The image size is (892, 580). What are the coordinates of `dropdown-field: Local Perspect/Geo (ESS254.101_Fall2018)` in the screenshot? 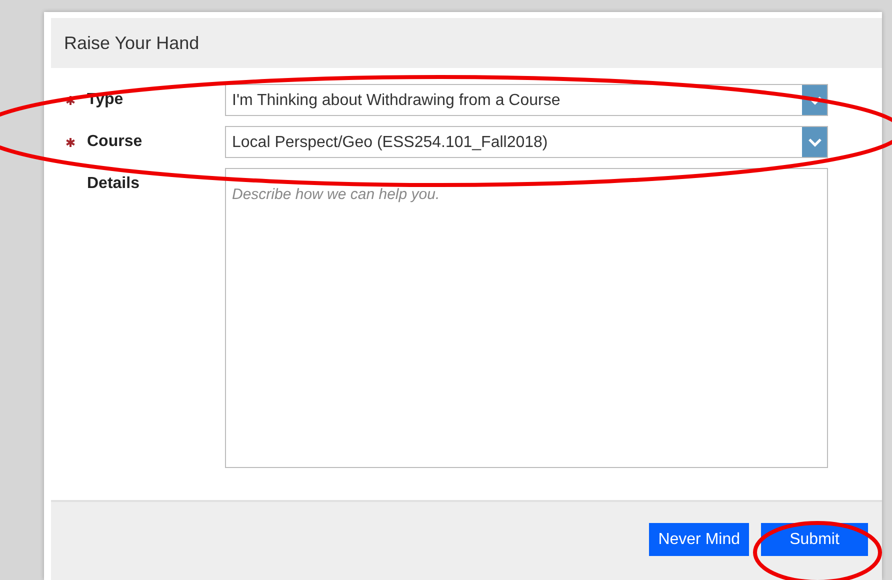 It's located at (526, 142).